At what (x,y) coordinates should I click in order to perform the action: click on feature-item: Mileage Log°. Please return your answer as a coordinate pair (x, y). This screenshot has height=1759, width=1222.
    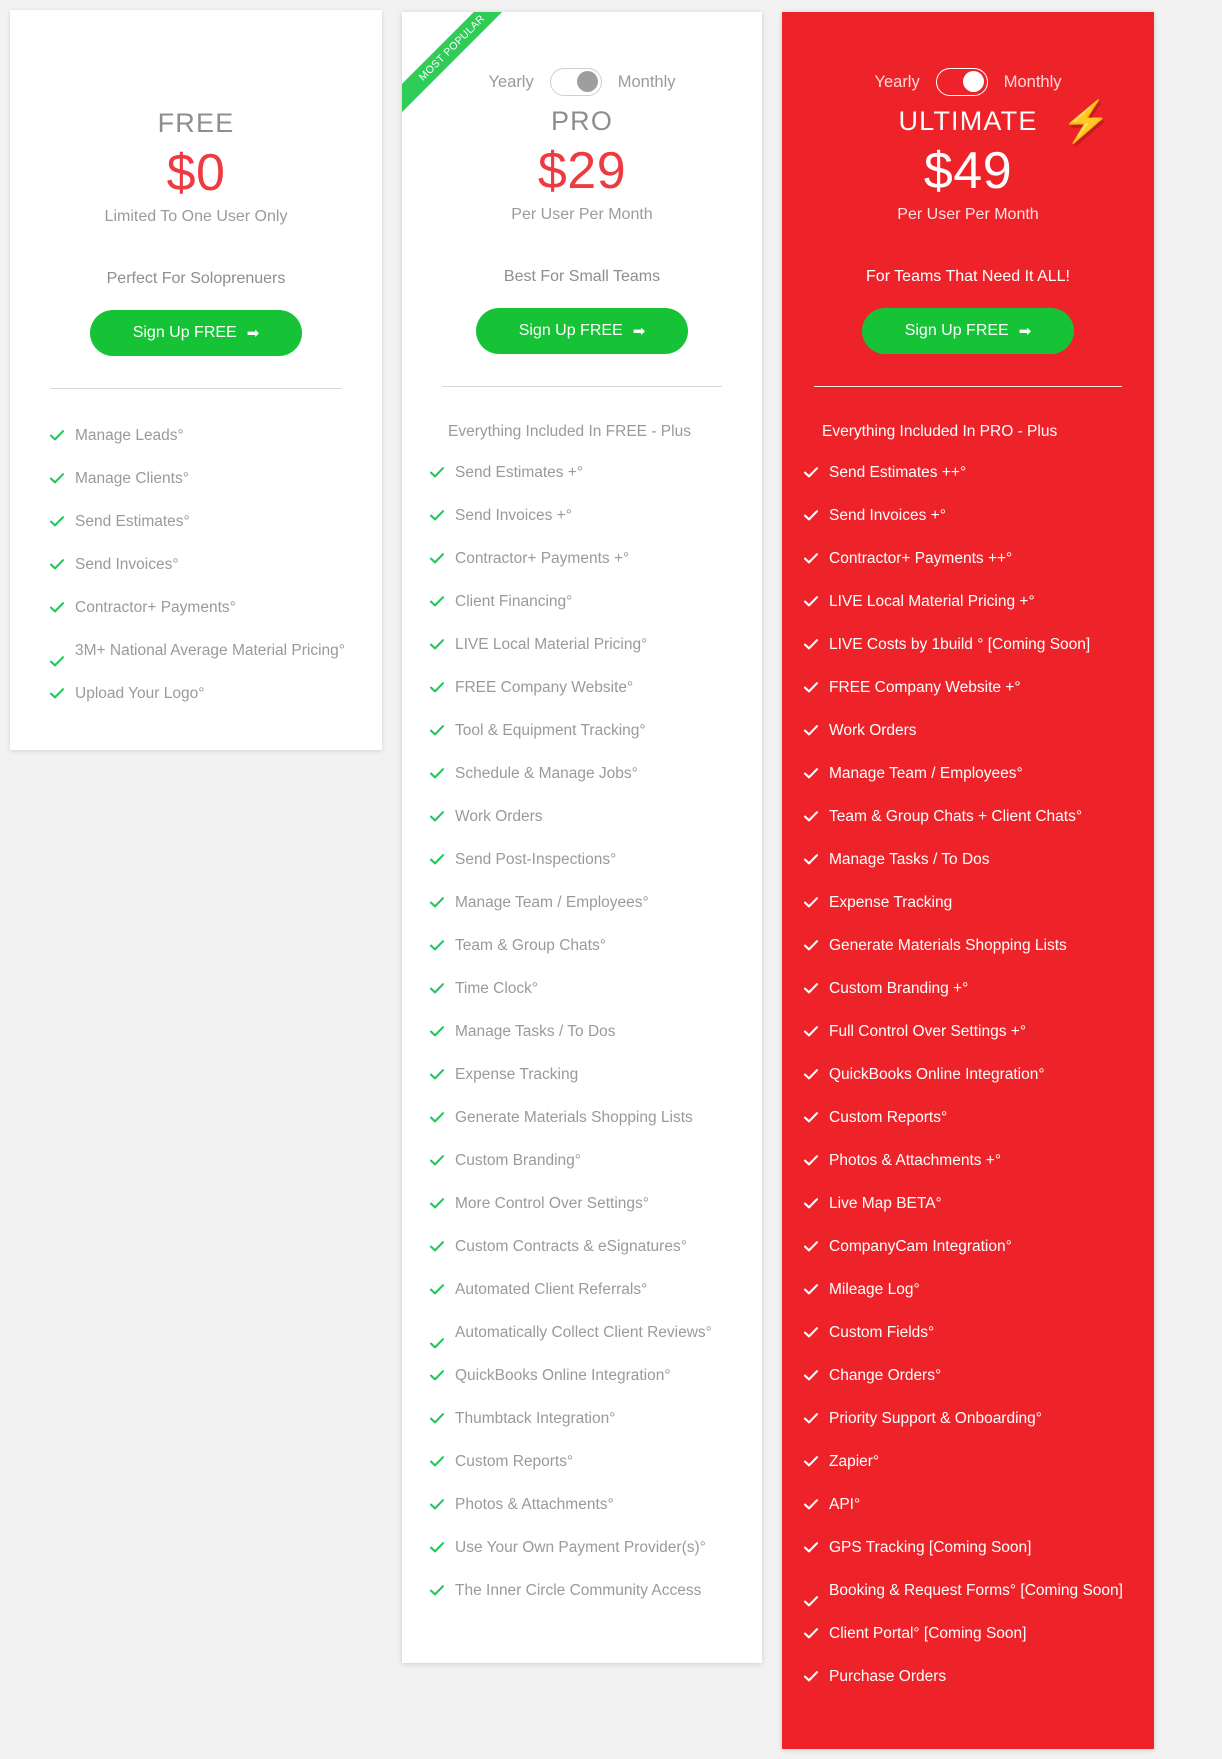
    Looking at the image, I should click on (968, 1290).